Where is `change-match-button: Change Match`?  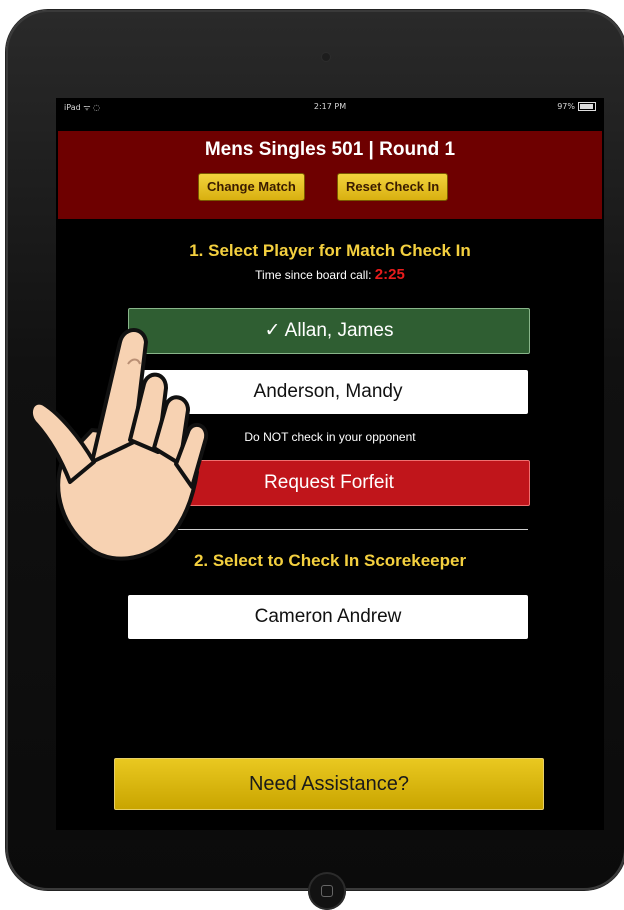 change-match-button: Change Match is located at coordinates (251, 187).